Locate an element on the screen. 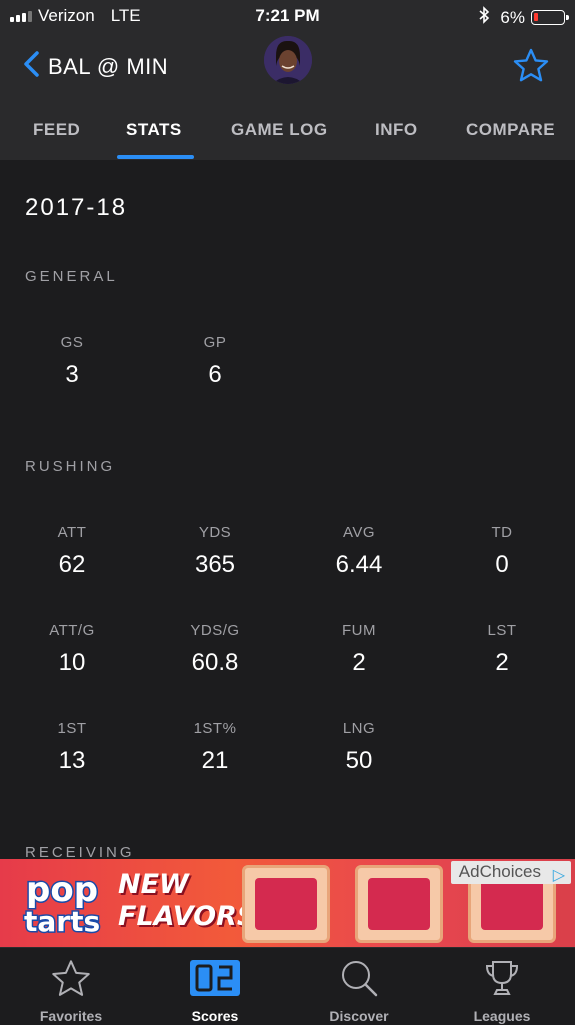  stat-label: LST is located at coordinates (502, 630).